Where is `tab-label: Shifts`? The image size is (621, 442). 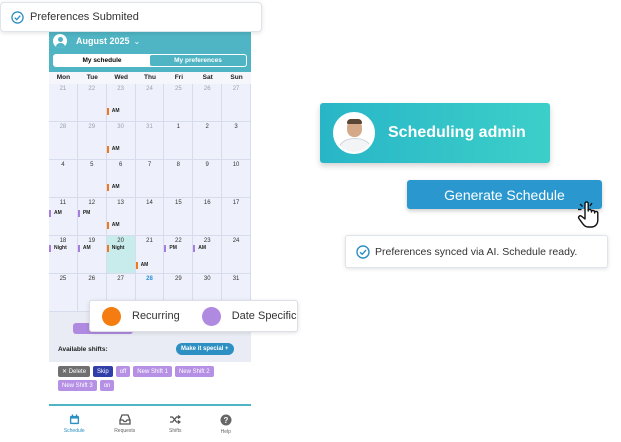
tab-label: Shifts is located at coordinates (175, 431).